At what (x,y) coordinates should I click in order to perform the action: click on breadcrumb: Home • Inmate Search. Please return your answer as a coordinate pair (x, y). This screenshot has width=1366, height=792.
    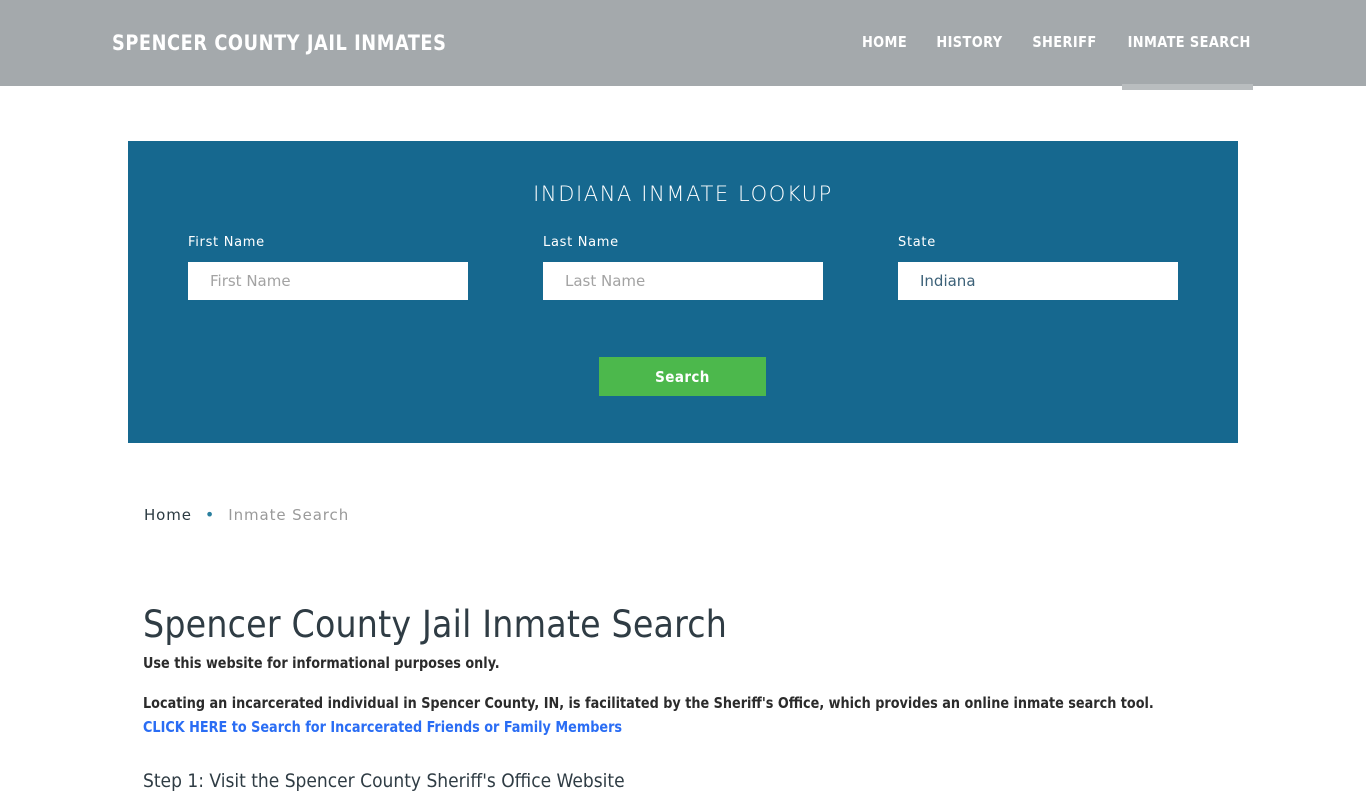
    Looking at the image, I should click on (246, 515).